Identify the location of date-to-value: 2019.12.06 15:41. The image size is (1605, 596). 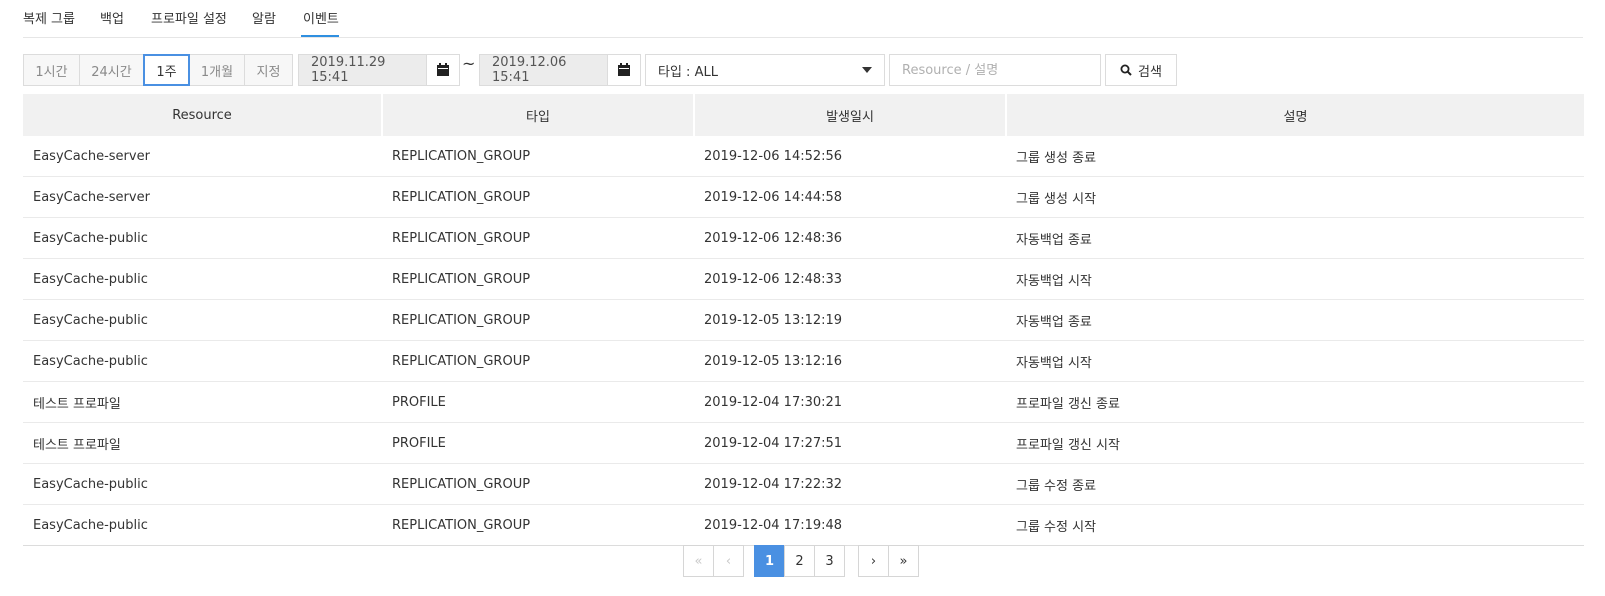
(529, 70).